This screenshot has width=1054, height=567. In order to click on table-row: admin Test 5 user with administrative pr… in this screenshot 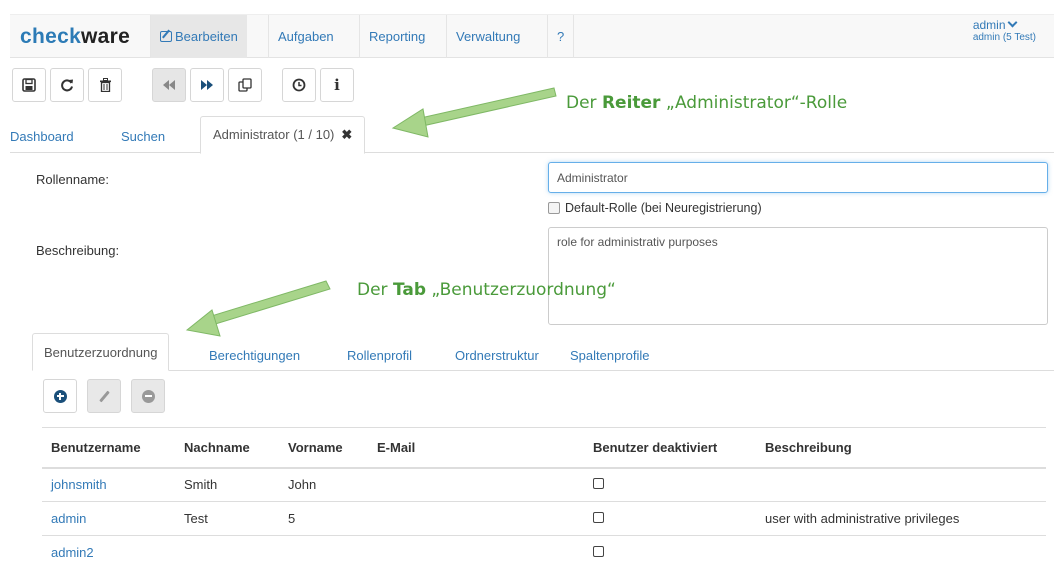, I will do `click(544, 518)`.